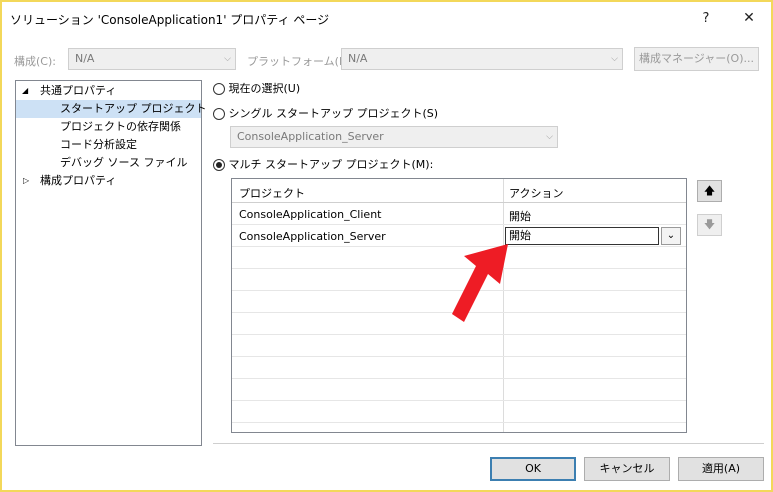  Describe the element at coordinates (85, 58) in the screenshot. I see `config-value: N/A` at that location.